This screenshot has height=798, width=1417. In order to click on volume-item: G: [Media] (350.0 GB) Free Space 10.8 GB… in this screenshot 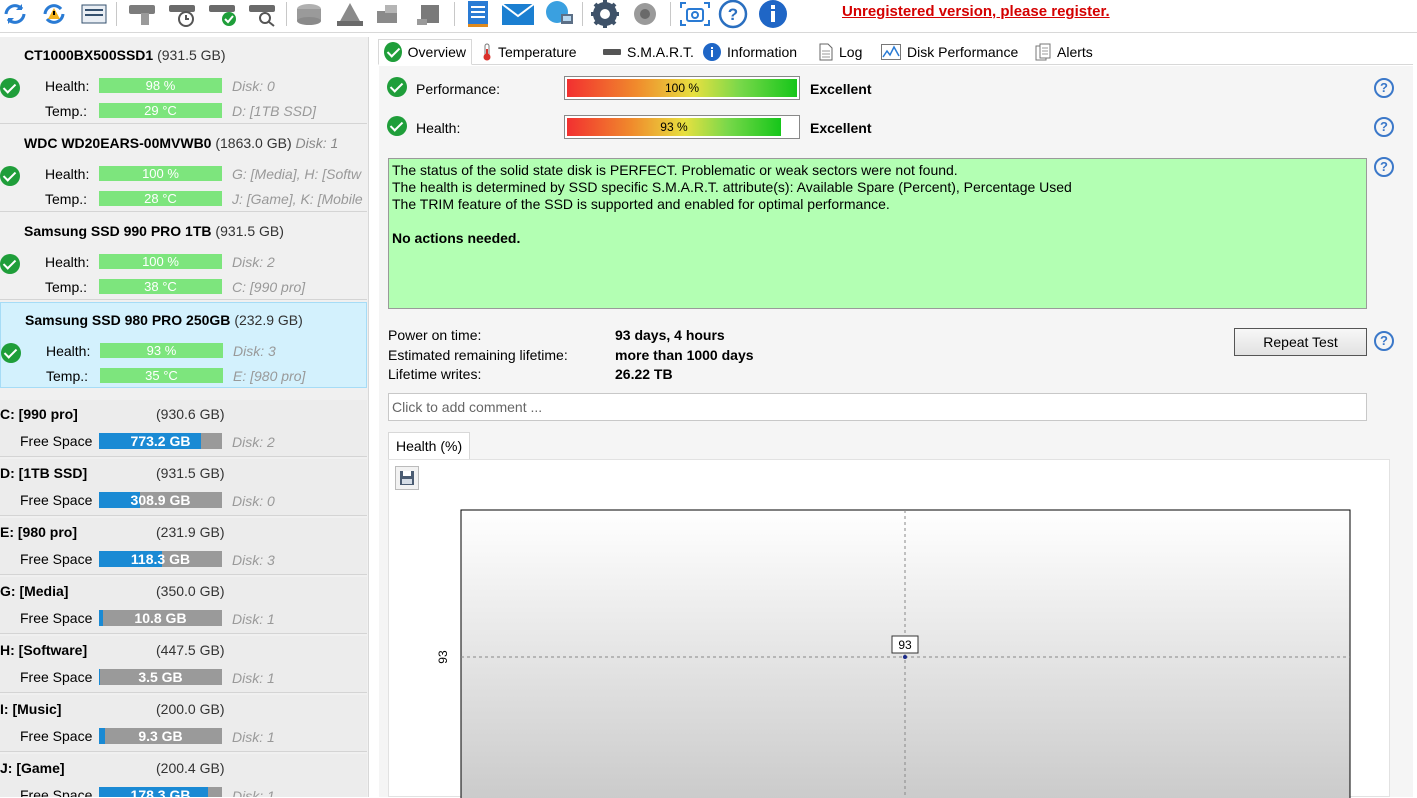, I will do `click(183, 605)`.